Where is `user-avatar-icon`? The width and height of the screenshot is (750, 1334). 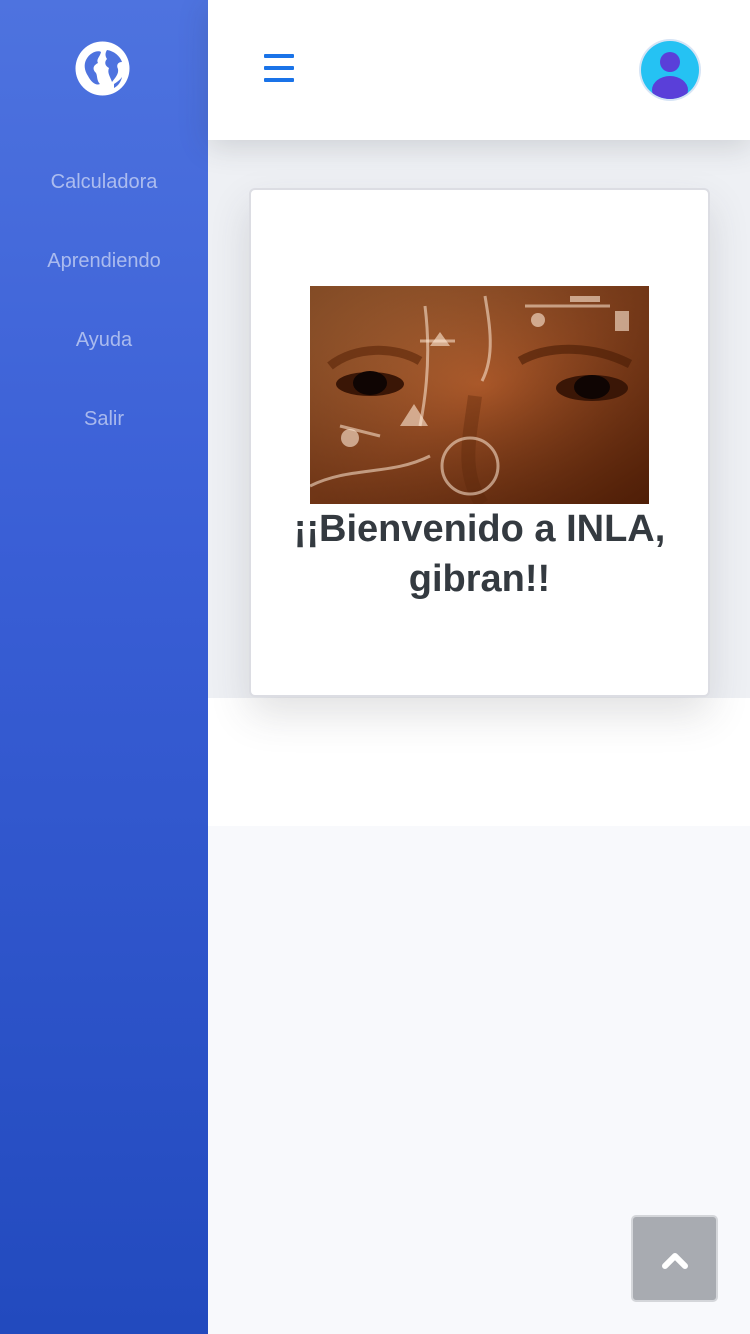
user-avatar-icon is located at coordinates (670, 70).